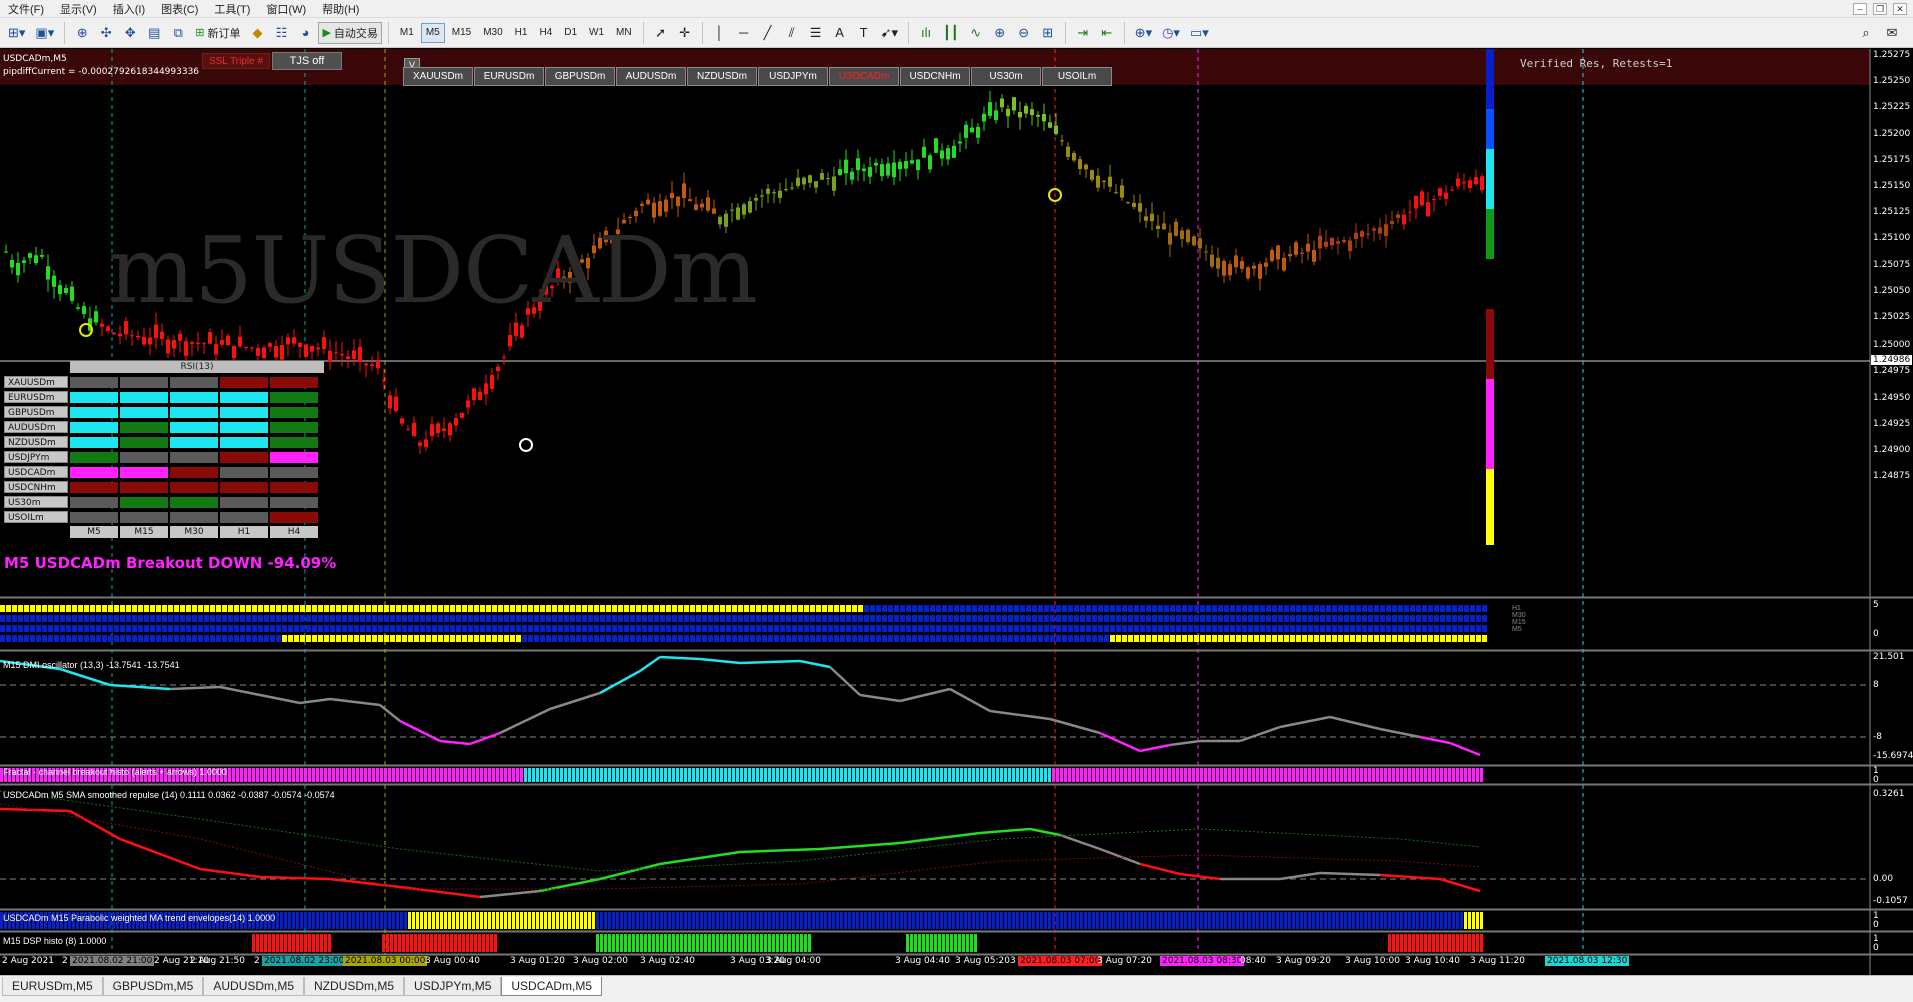 The width and height of the screenshot is (1913, 1002). Describe the element at coordinates (1892, 33) in the screenshot. I see `chat-icon: ✉` at that location.